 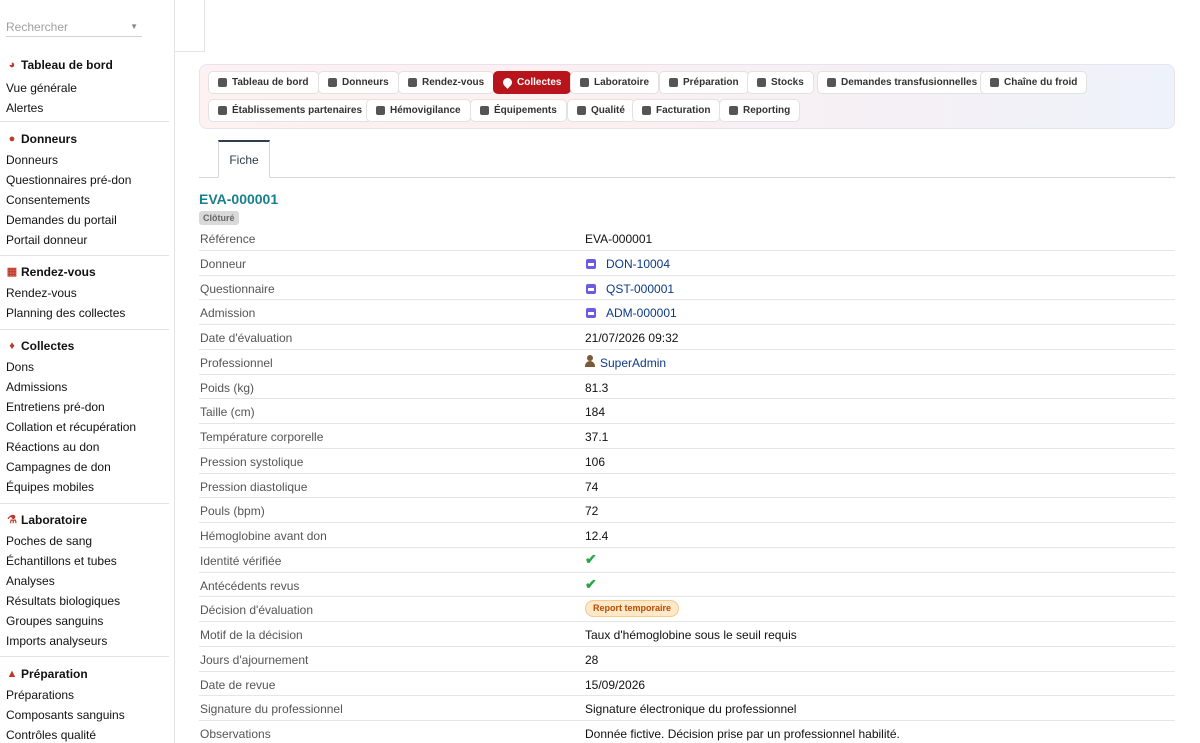 I want to click on module-tab-stocks: Stocks, so click(x=780, y=82).